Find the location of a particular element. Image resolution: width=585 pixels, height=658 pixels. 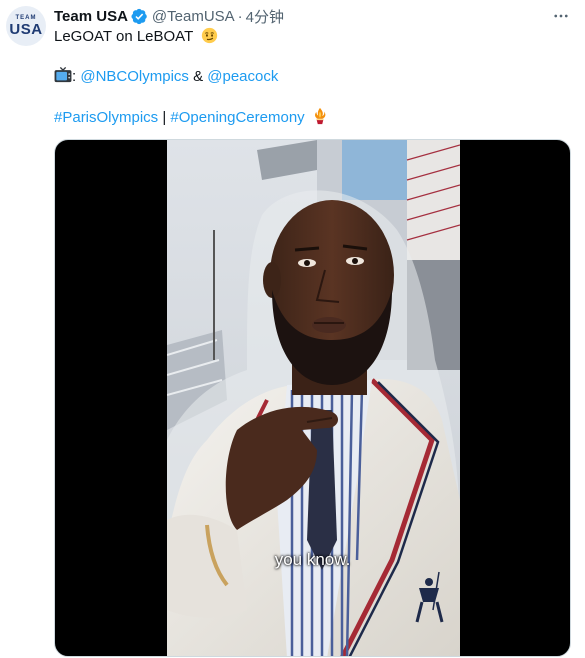

mention-joiner: & is located at coordinates (198, 76).